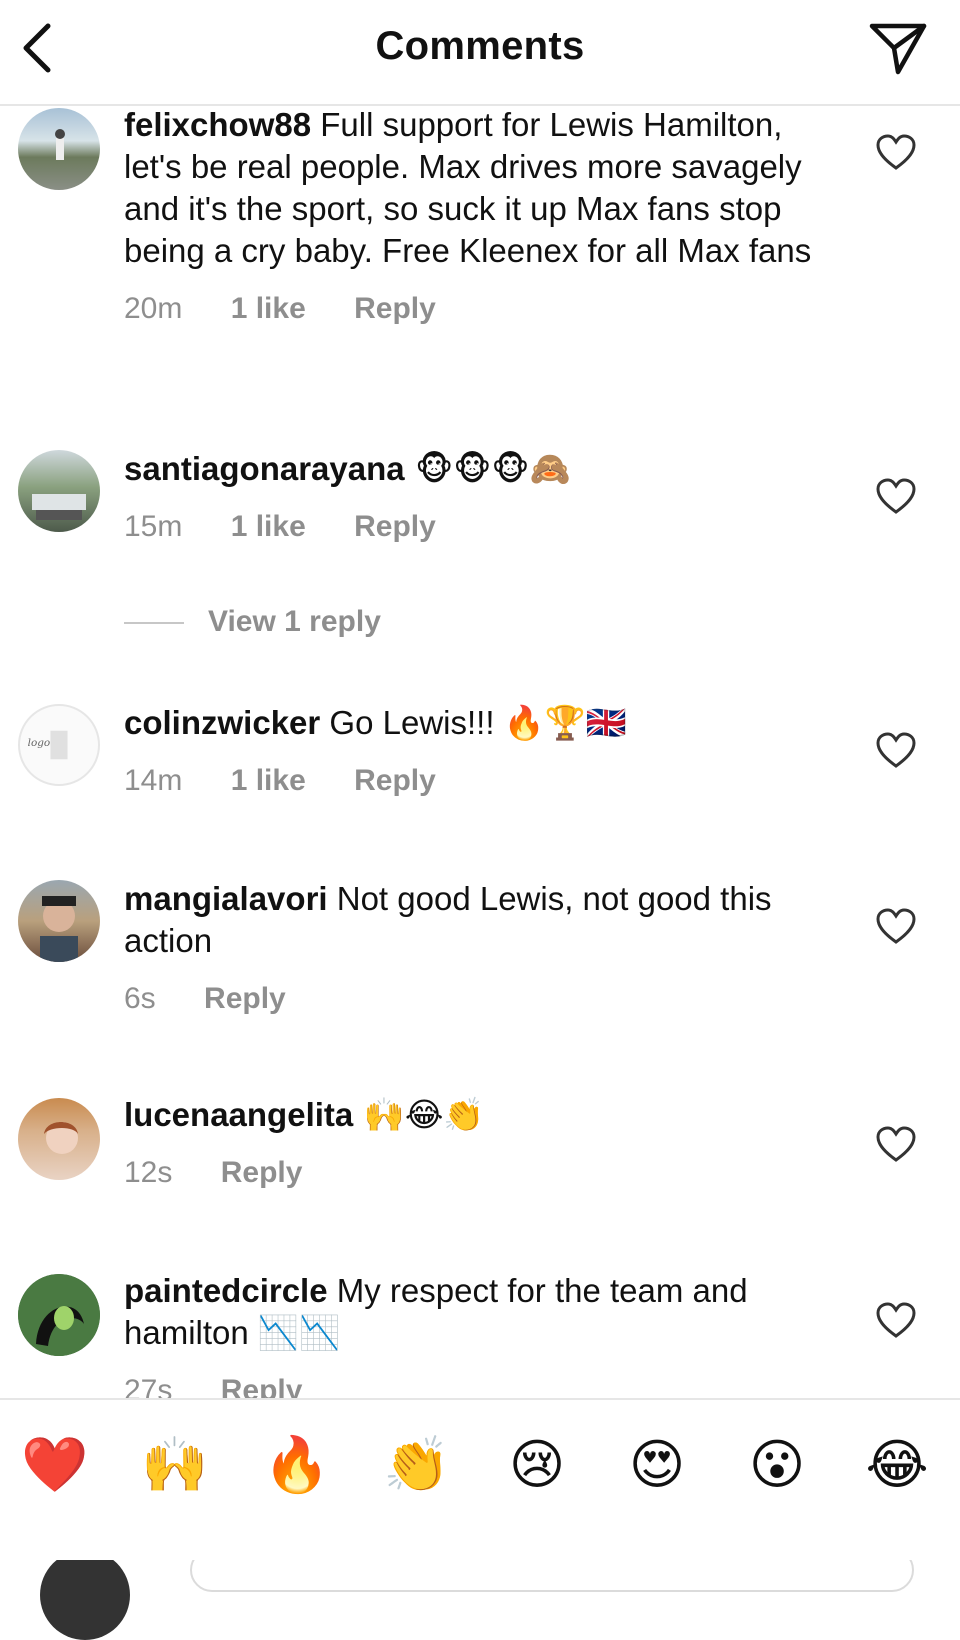 The width and height of the screenshot is (960, 1640). I want to click on view-replies-label: View 1 reply, so click(294, 621).